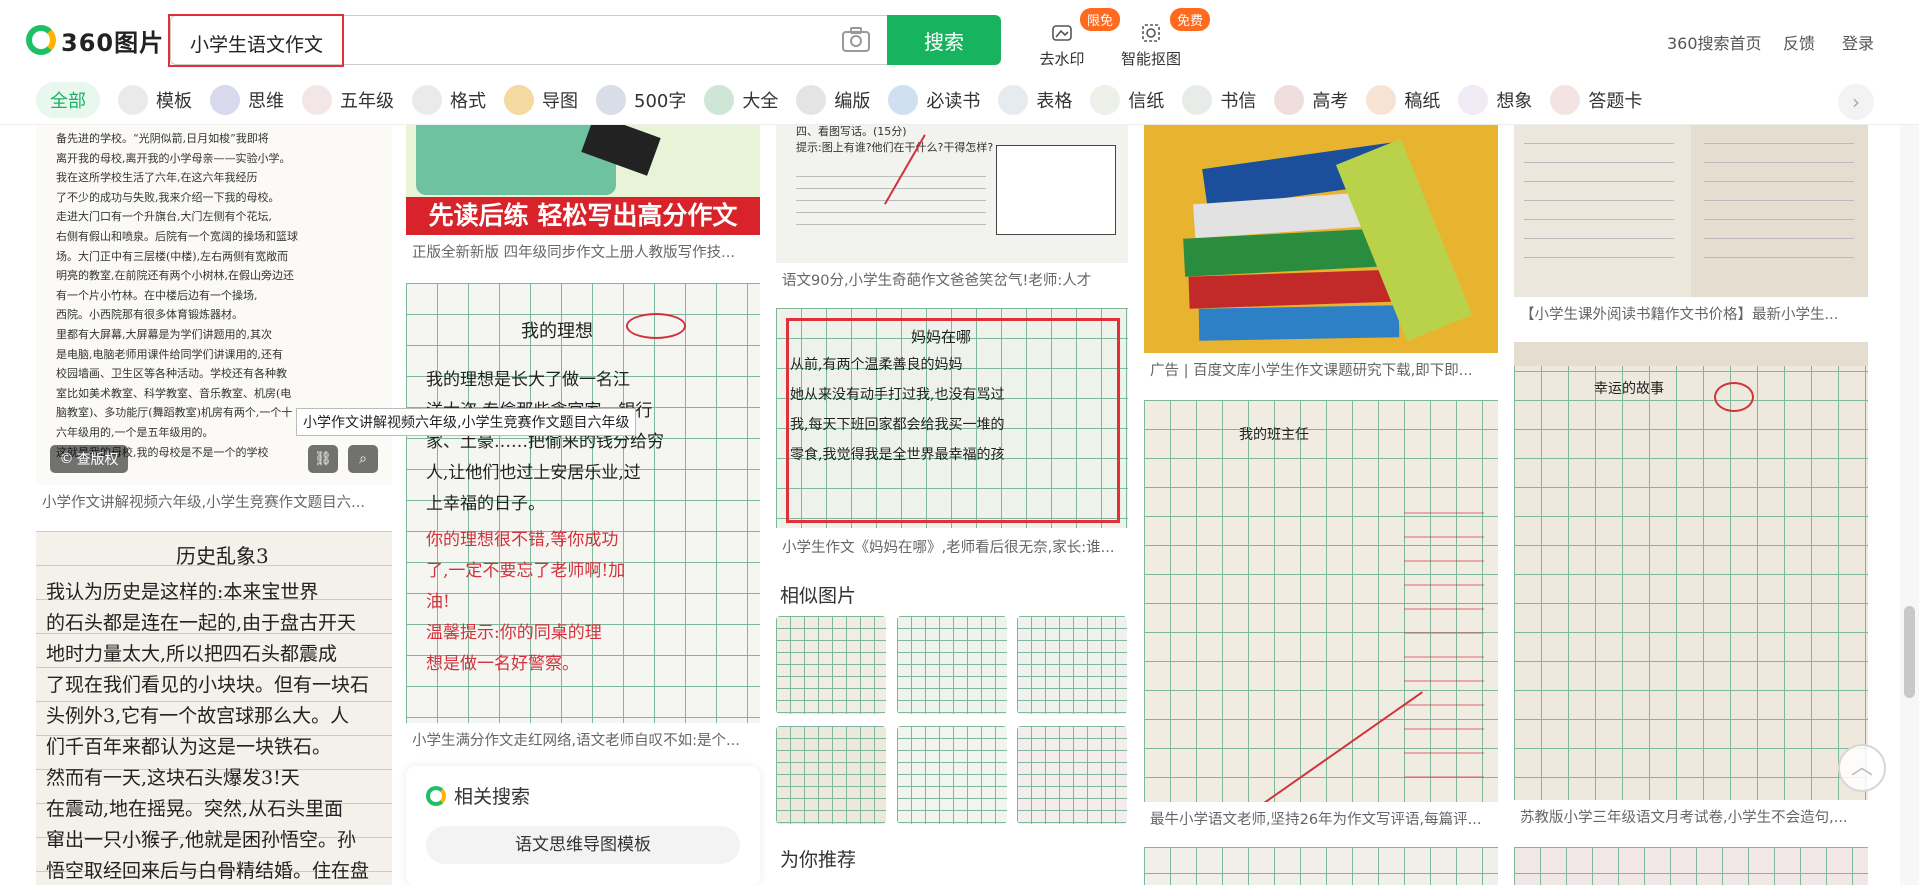  Describe the element at coordinates (852, 101) in the screenshot. I see `tag-label: 编版` at that location.